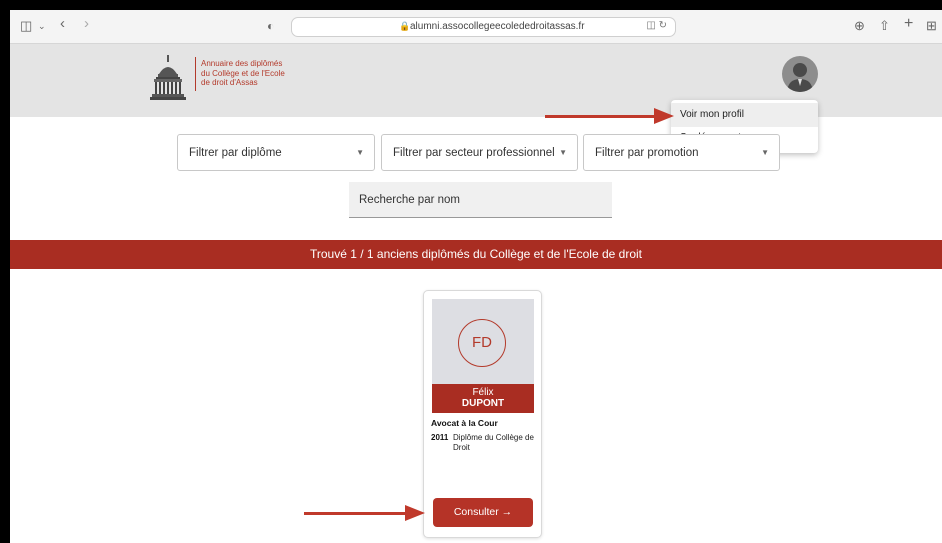 The height and width of the screenshot is (543, 942). I want to click on back-icon: ‹, so click(62, 24).